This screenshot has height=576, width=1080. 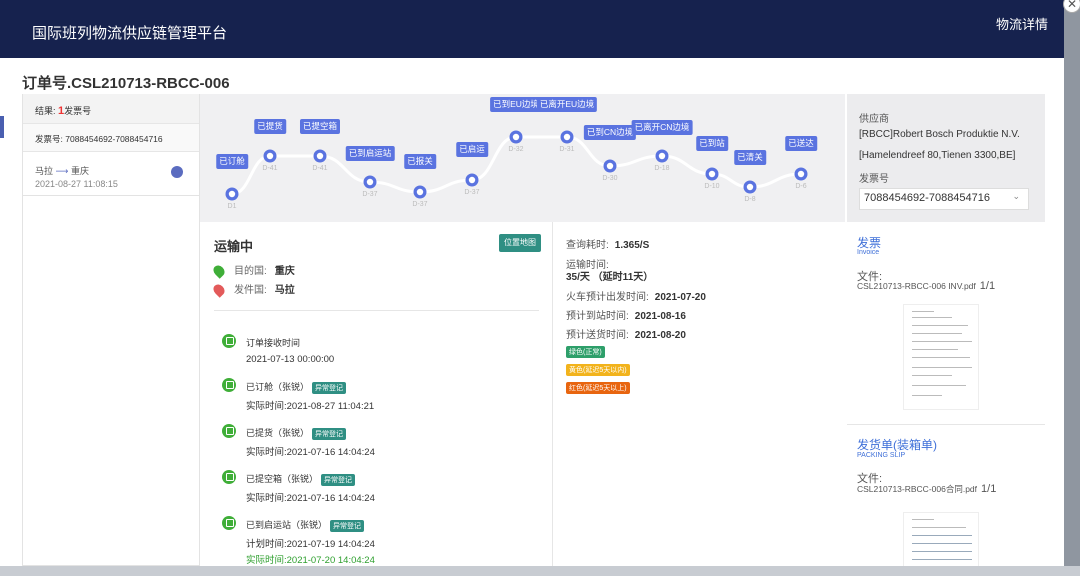 I want to click on destination-label: 目的国:, so click(x=250, y=271).